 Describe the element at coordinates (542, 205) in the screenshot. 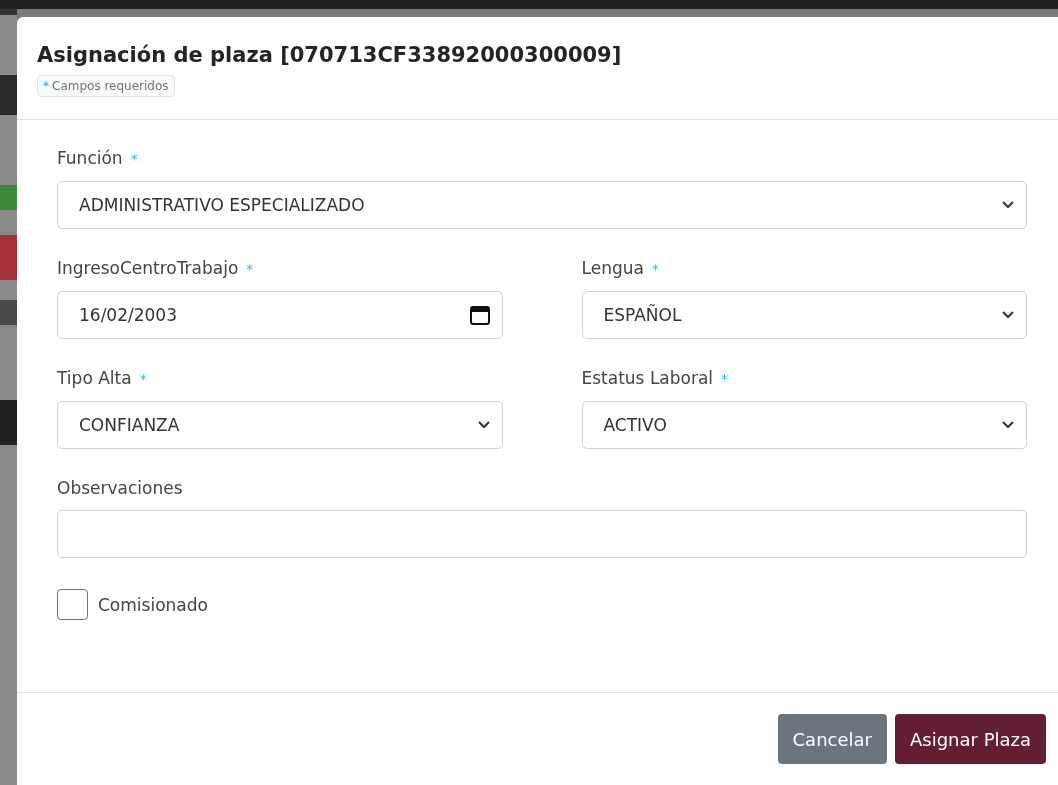

I see `select-field: ADMINISTRATIVO ESPECIALIZADO` at that location.